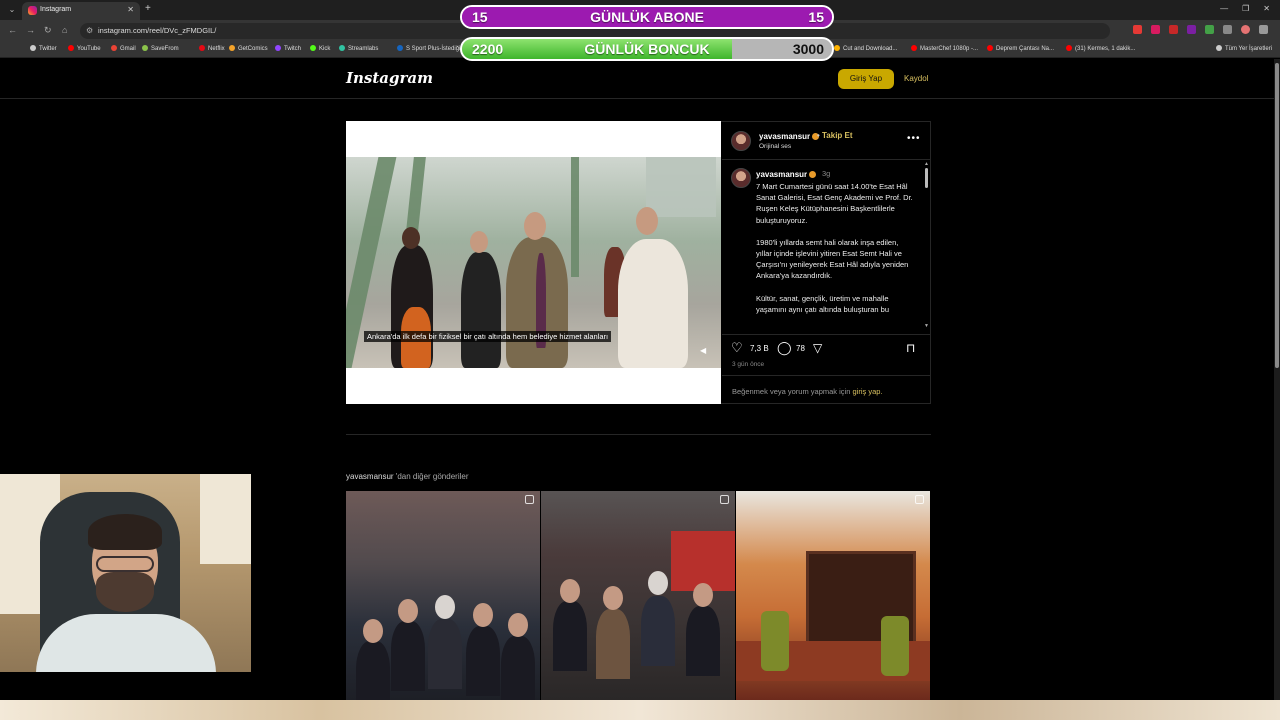  Describe the element at coordinates (148, 8) in the screenshot. I see `new-tab-icon: +` at that location.